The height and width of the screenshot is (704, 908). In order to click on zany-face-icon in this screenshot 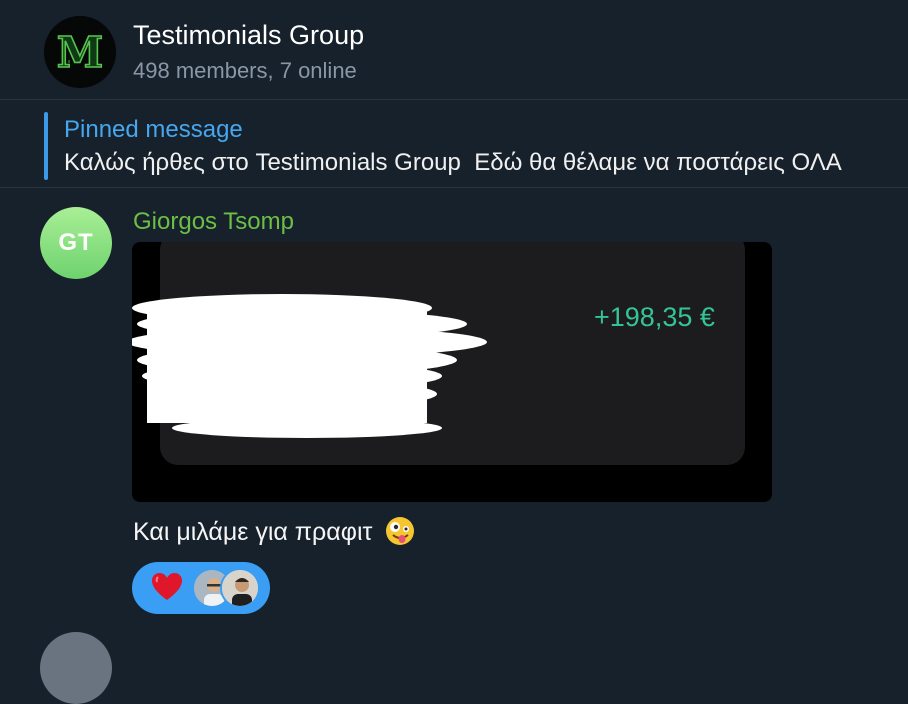, I will do `click(400, 531)`.